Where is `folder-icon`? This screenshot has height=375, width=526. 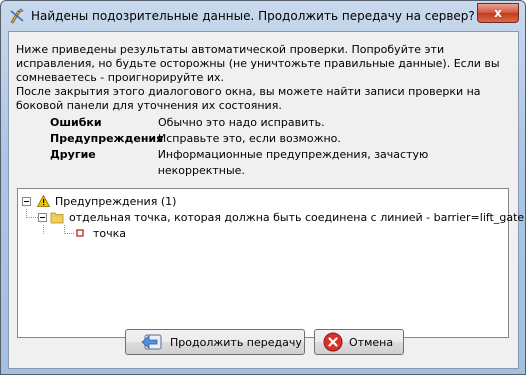 folder-icon is located at coordinates (57, 218).